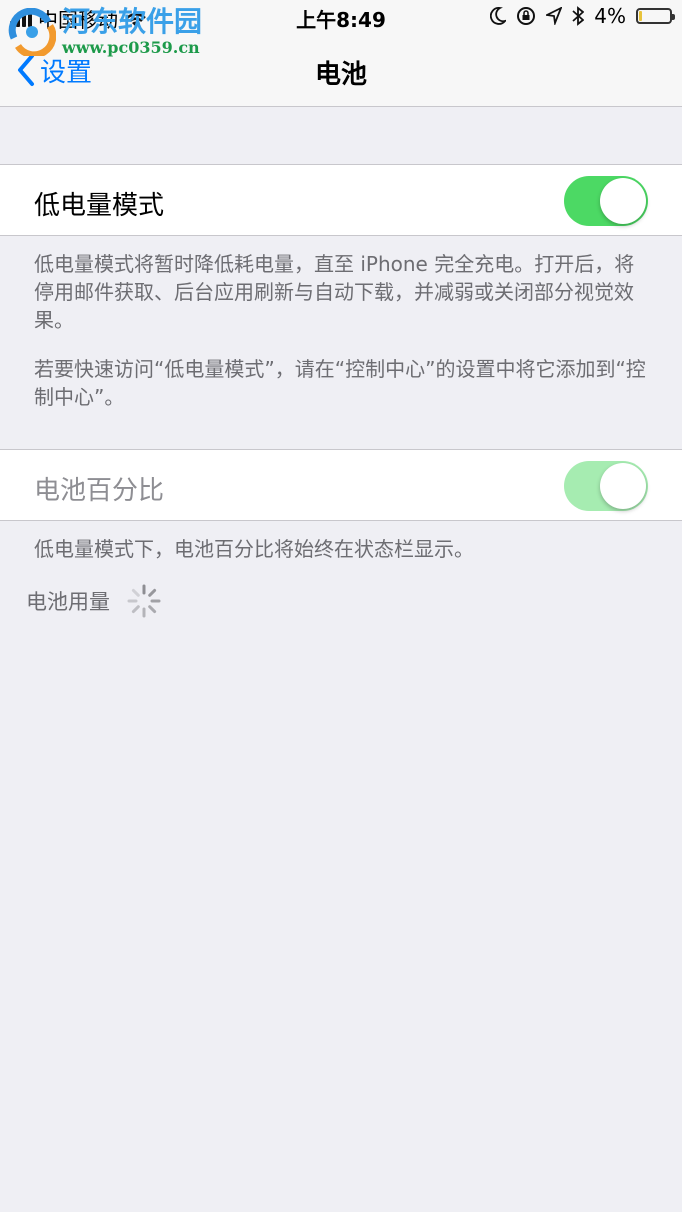 This screenshot has width=682, height=1212. I want to click on low-power-mode-toggle, so click(606, 201).